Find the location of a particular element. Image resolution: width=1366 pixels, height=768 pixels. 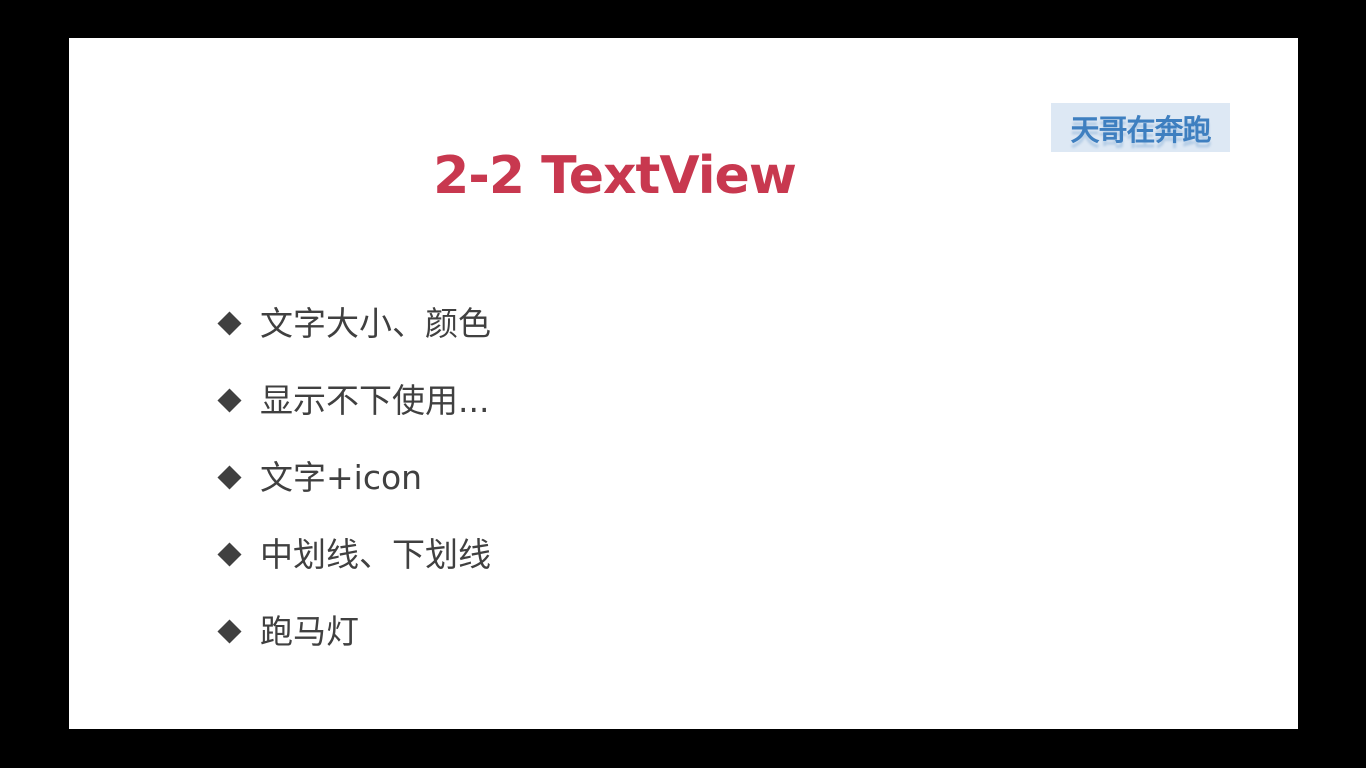

bullet-text: 文字+icon is located at coordinates (341, 477).